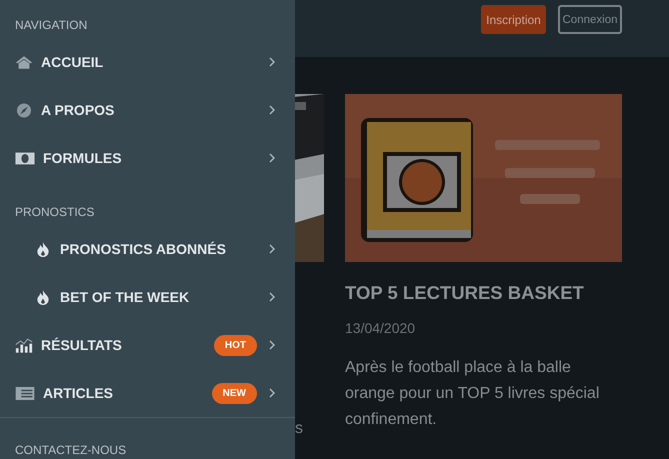 The image size is (669, 459). What do you see at coordinates (81, 345) in the screenshot?
I see `menu-label: RÉSULTATS` at bounding box center [81, 345].